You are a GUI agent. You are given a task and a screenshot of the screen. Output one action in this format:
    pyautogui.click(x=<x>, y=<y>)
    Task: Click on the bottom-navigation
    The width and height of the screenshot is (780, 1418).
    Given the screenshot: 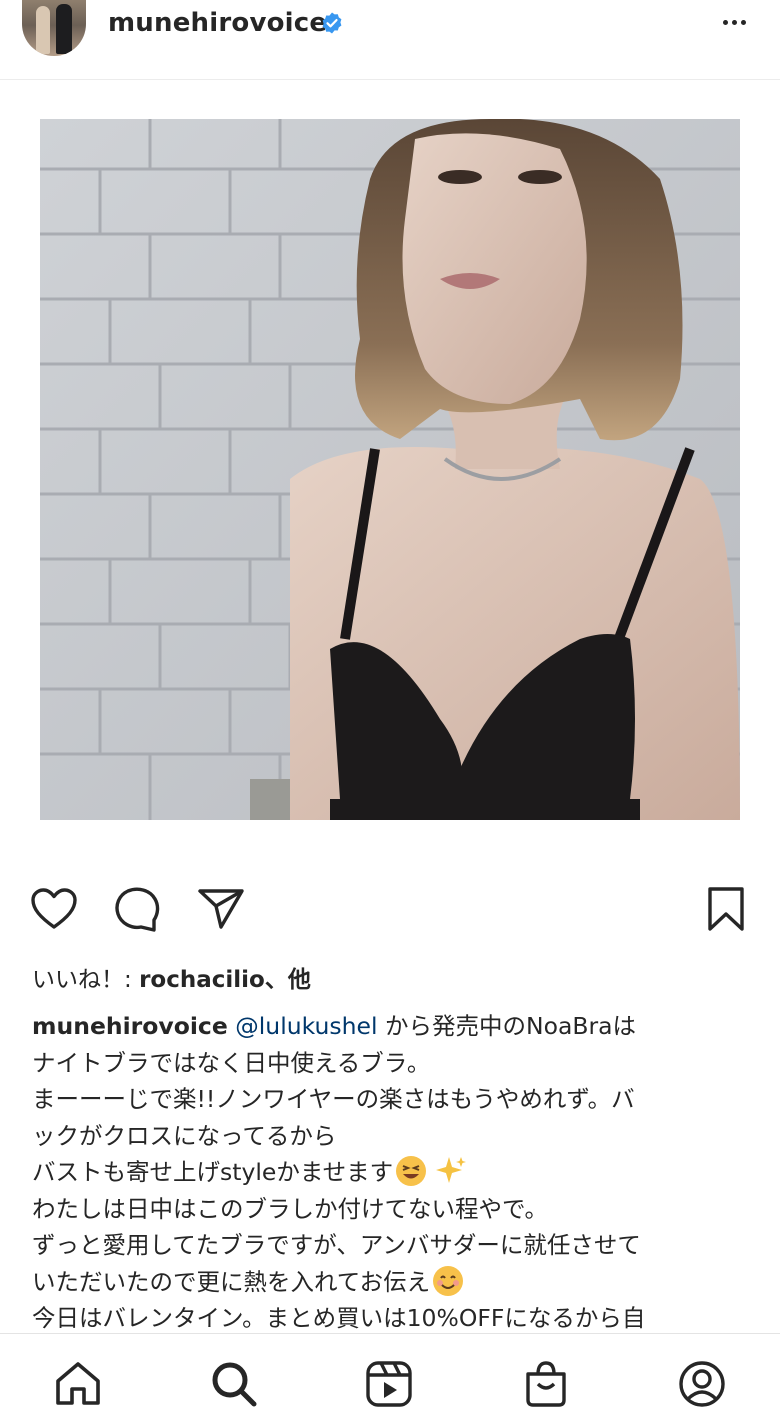 What is the action you would take?
    pyautogui.click(x=390, y=1375)
    